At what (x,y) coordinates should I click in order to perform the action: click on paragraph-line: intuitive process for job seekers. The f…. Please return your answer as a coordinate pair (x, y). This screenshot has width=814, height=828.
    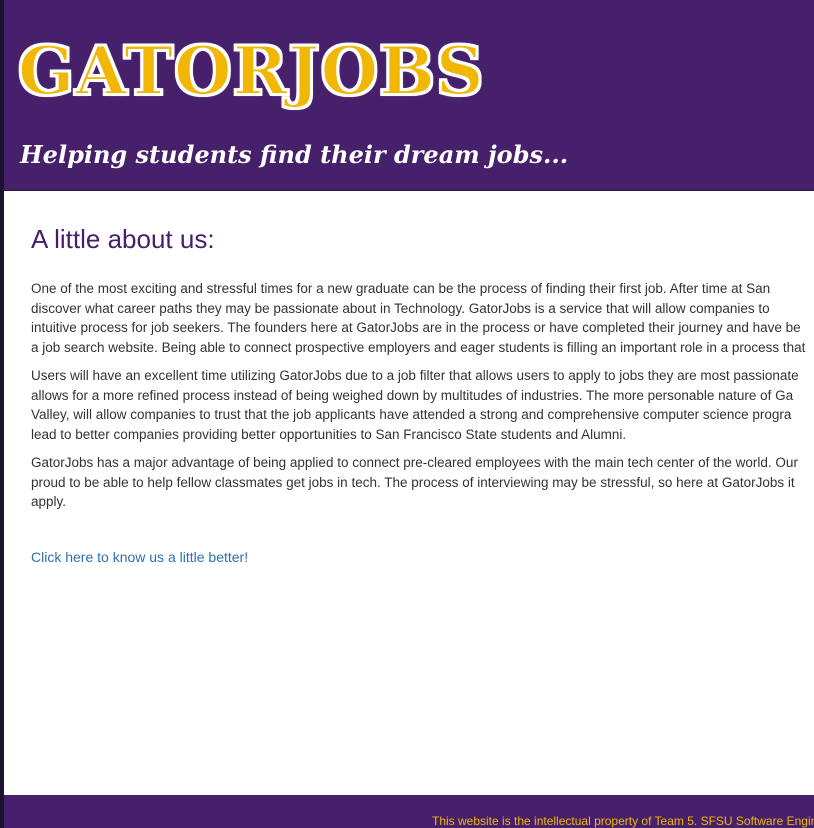
    Looking at the image, I should click on (416, 327).